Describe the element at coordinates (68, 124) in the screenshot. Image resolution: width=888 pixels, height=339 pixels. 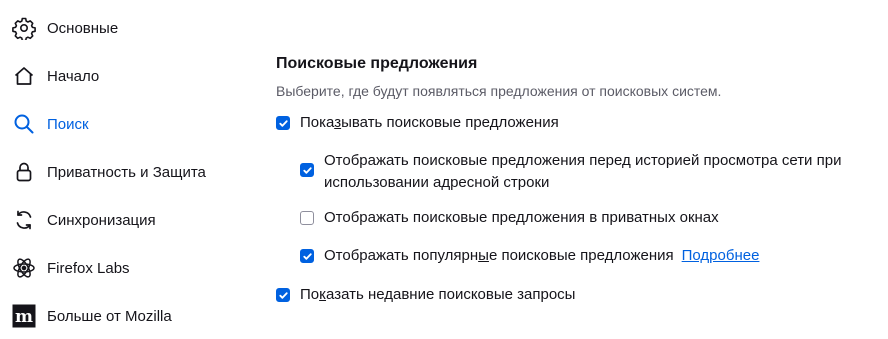
I see `sidebar-item-label: Поиск` at that location.